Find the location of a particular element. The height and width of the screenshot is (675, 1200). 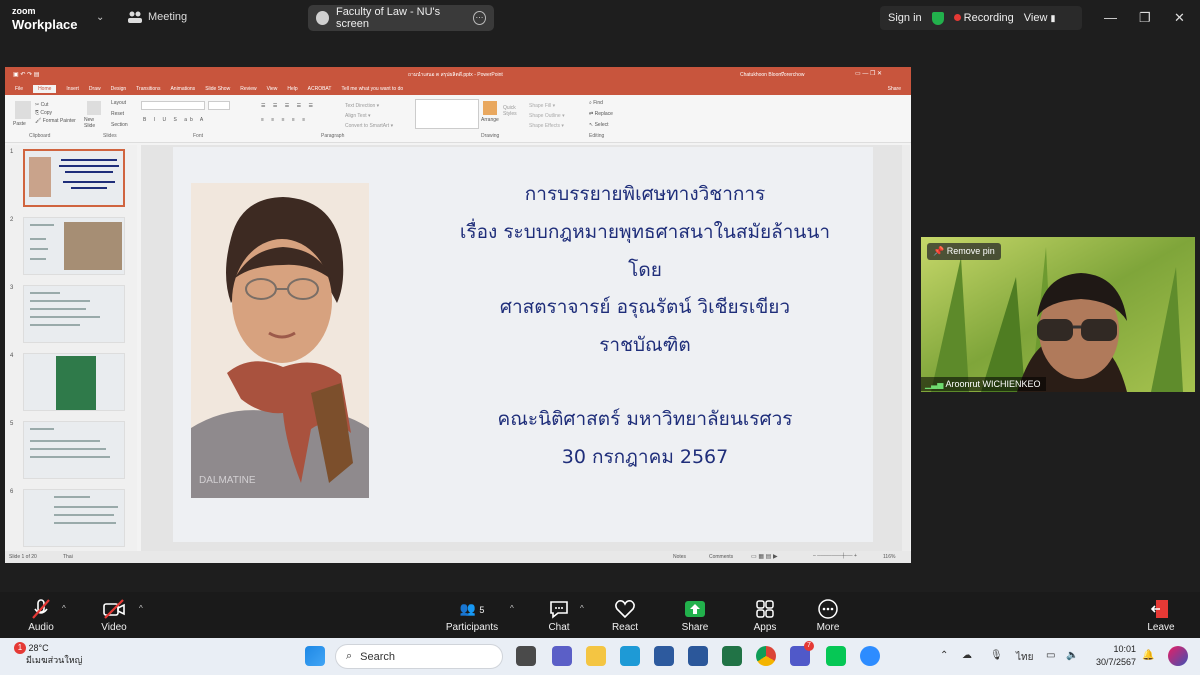

chevron-down-icon: ⌄ is located at coordinates (100, 17).